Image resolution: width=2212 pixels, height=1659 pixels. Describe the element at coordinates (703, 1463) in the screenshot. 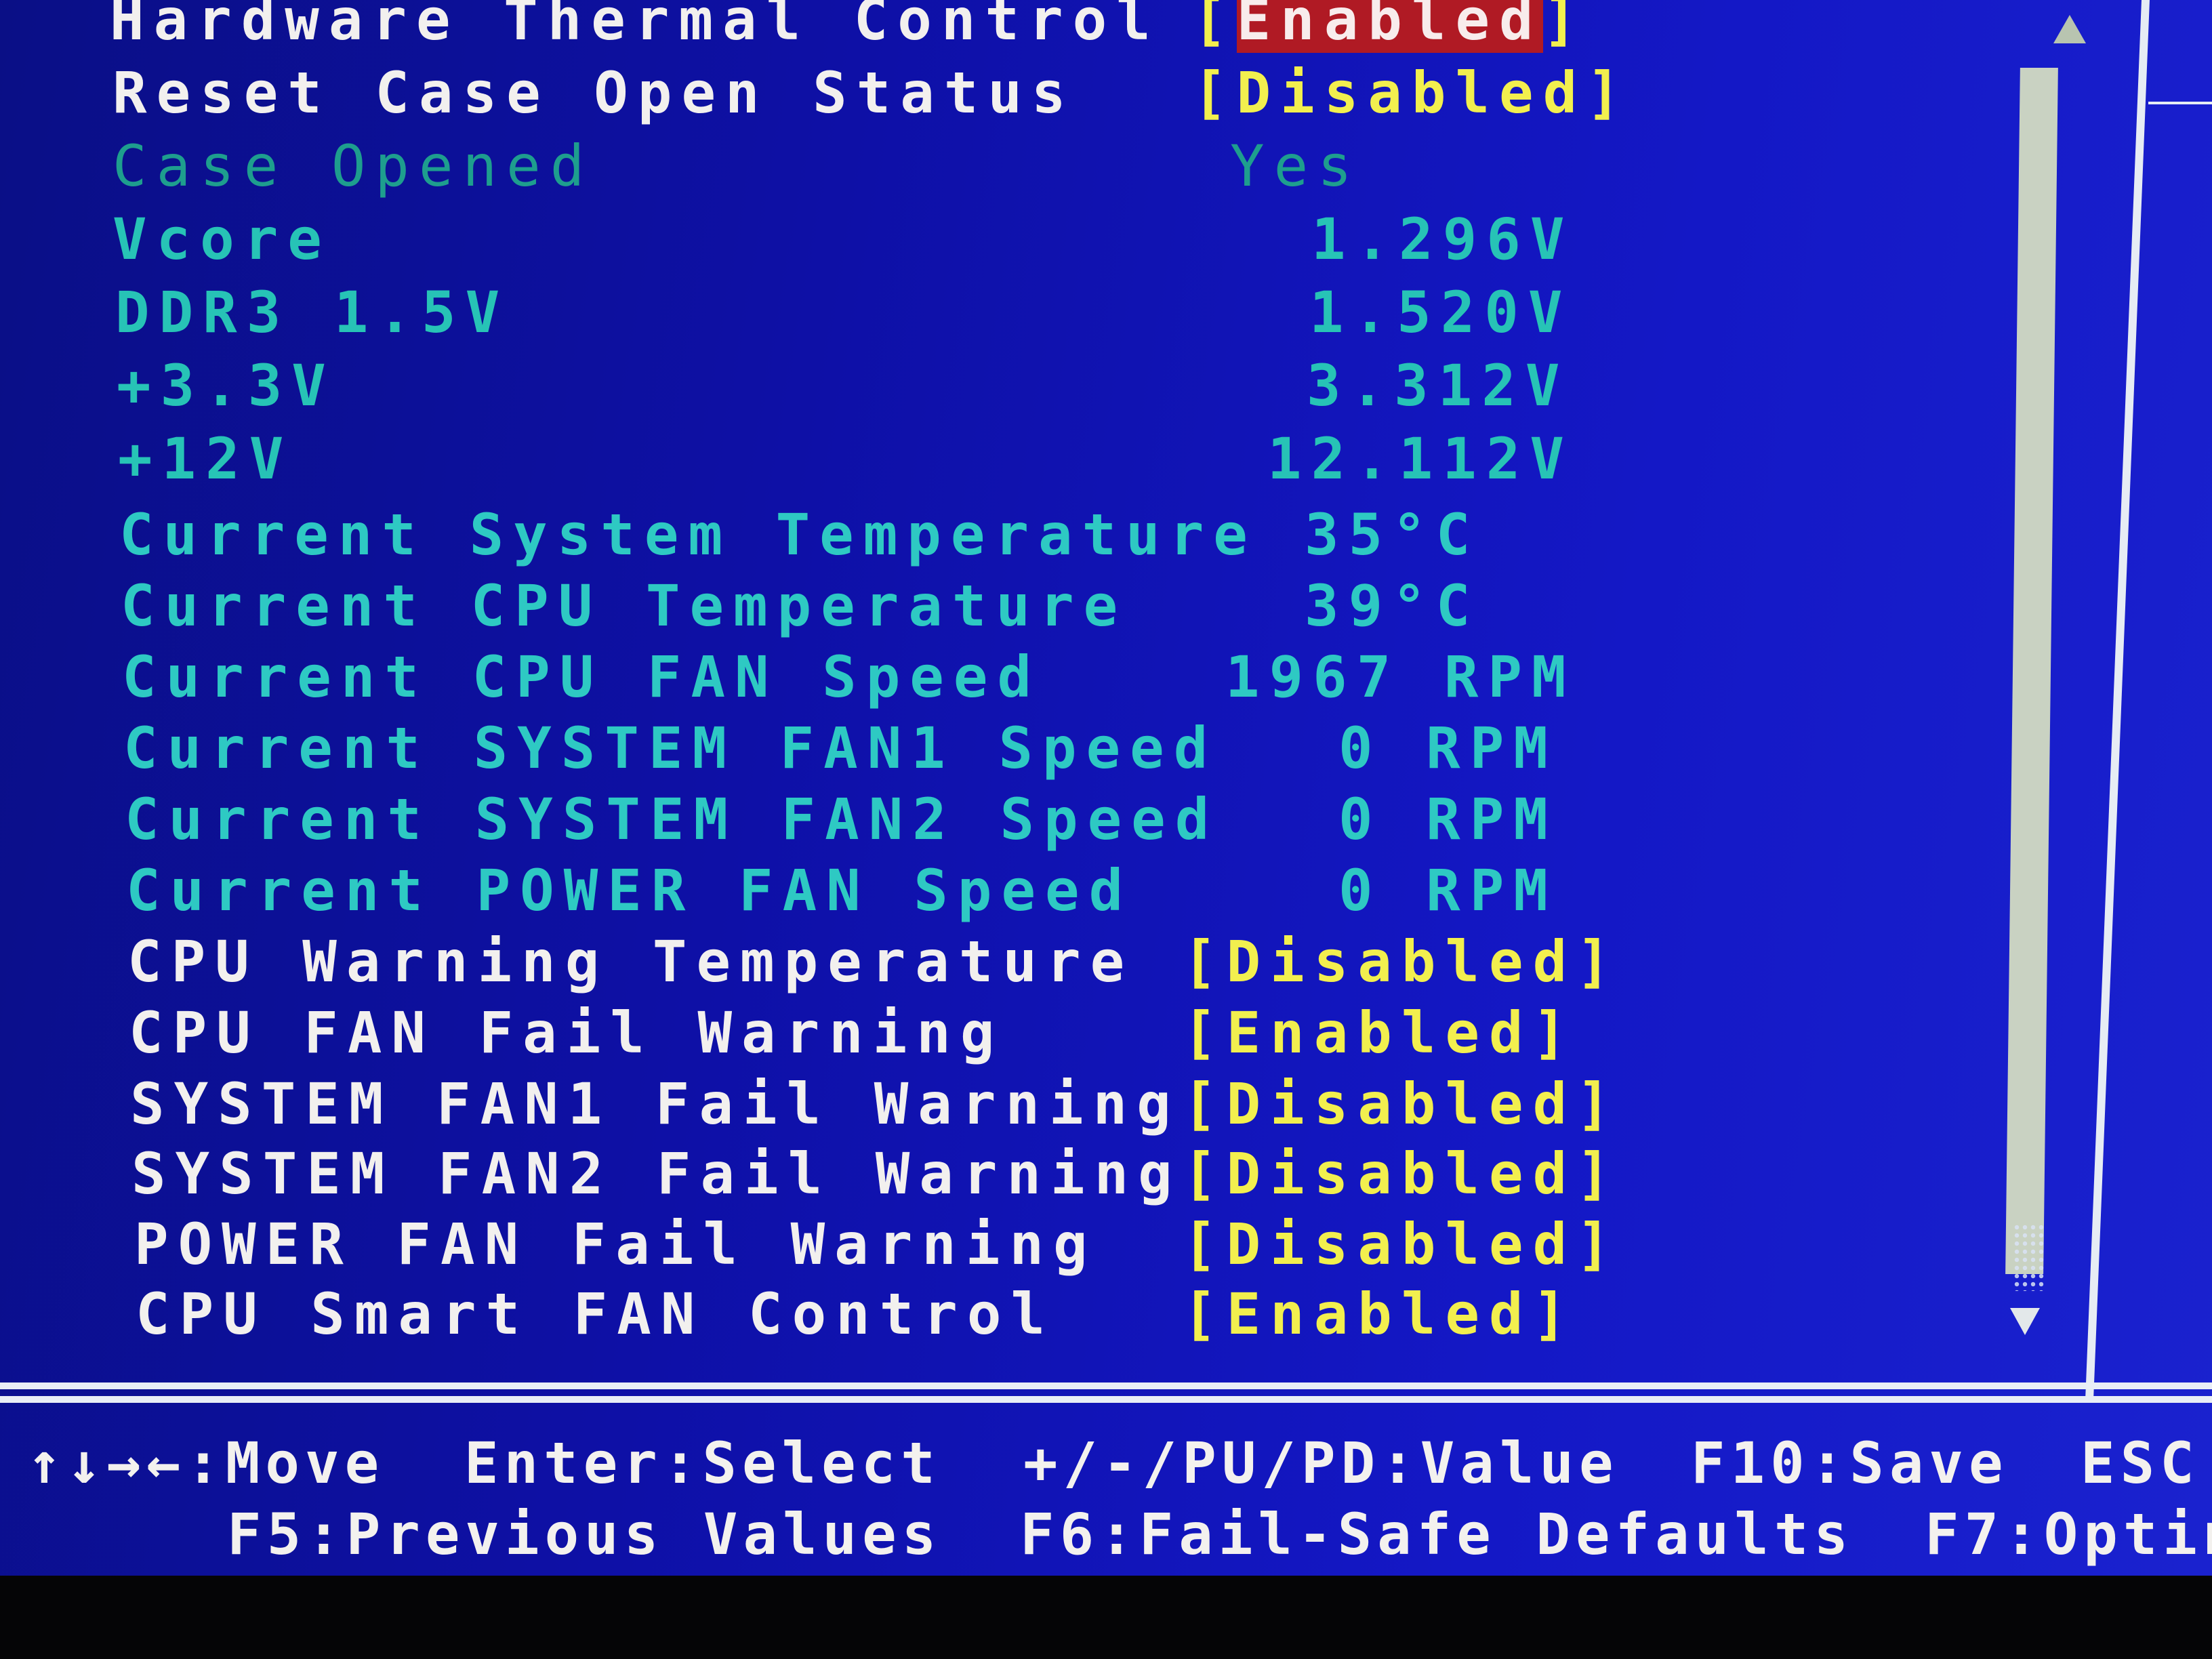

I see `hint-select: Enter:Select` at that location.